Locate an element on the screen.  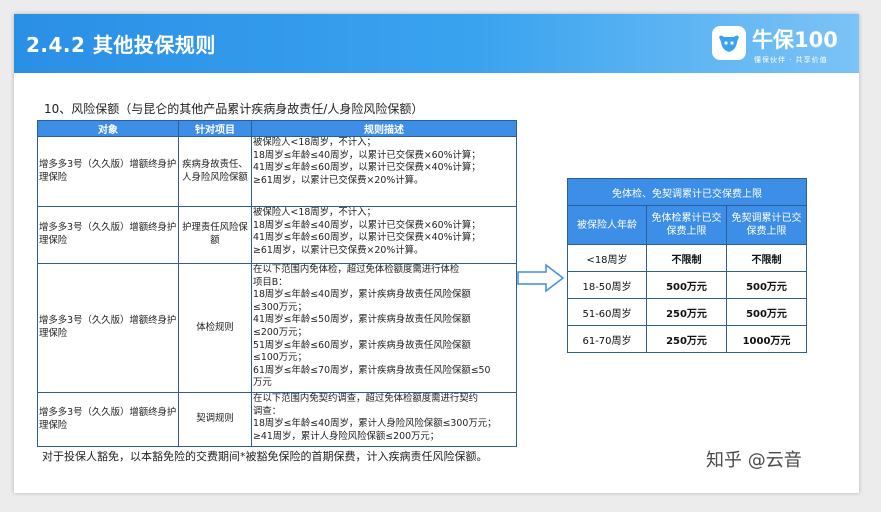
desc-line: 18周岁≤年龄≤40周岁，累计人身险风险保额≤300万元； is located at coordinates (375, 424).